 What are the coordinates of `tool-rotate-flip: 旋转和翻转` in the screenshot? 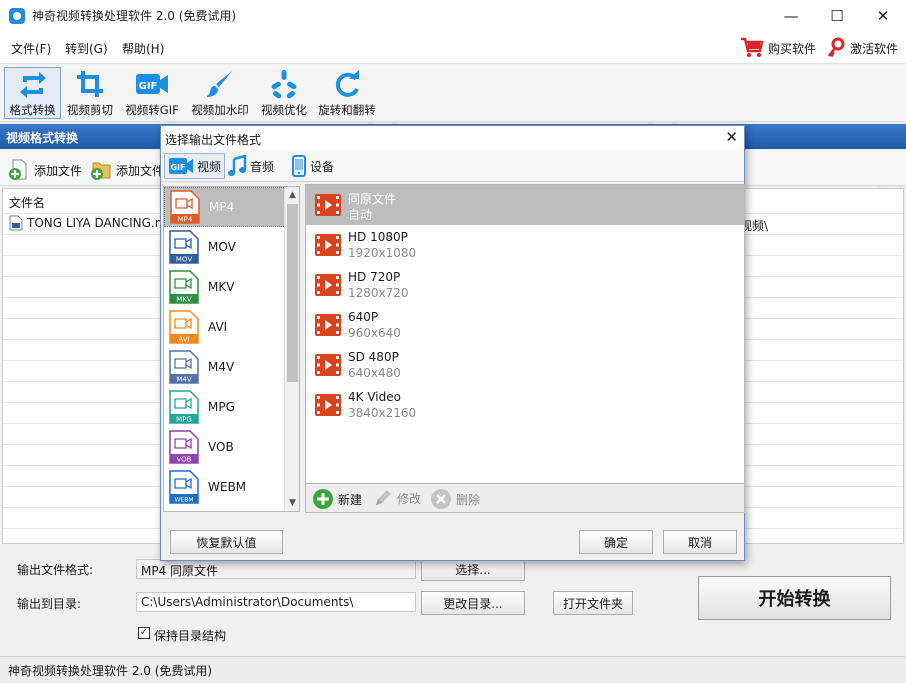 It's located at (347, 93).